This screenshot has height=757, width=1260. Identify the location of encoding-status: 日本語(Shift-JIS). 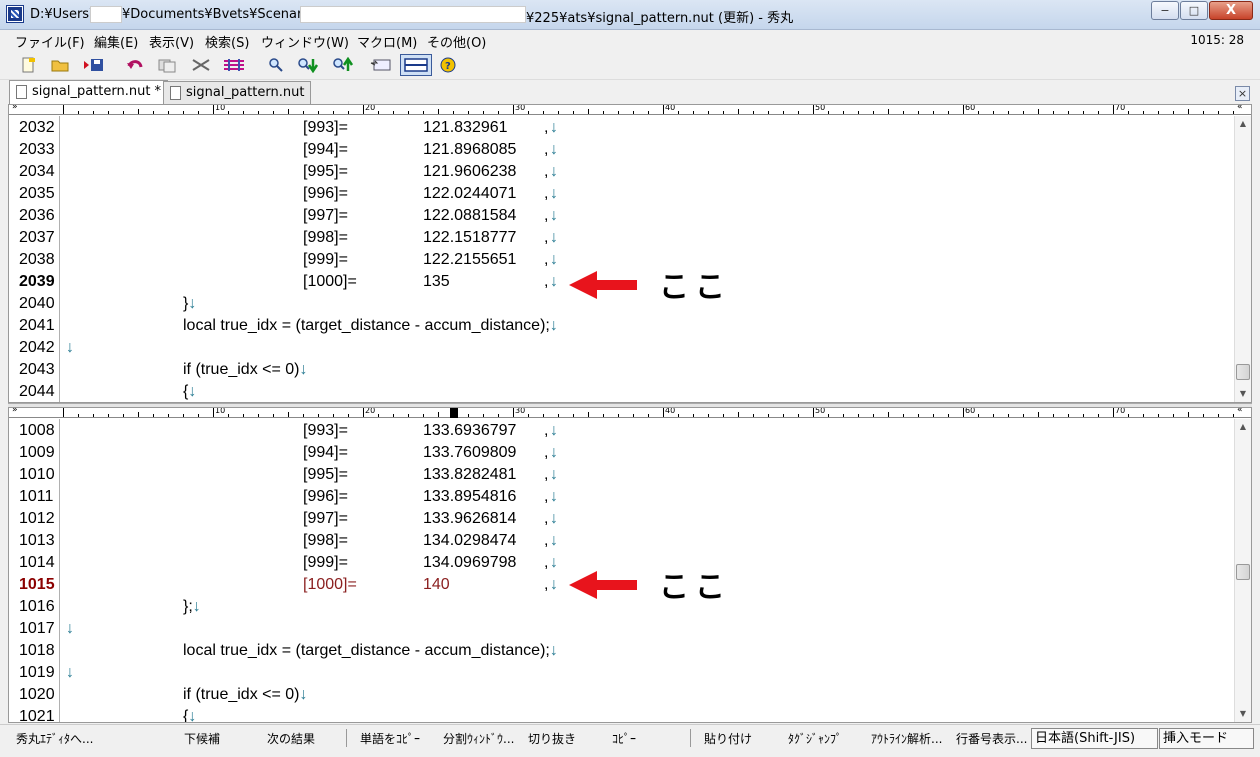
(1094, 738).